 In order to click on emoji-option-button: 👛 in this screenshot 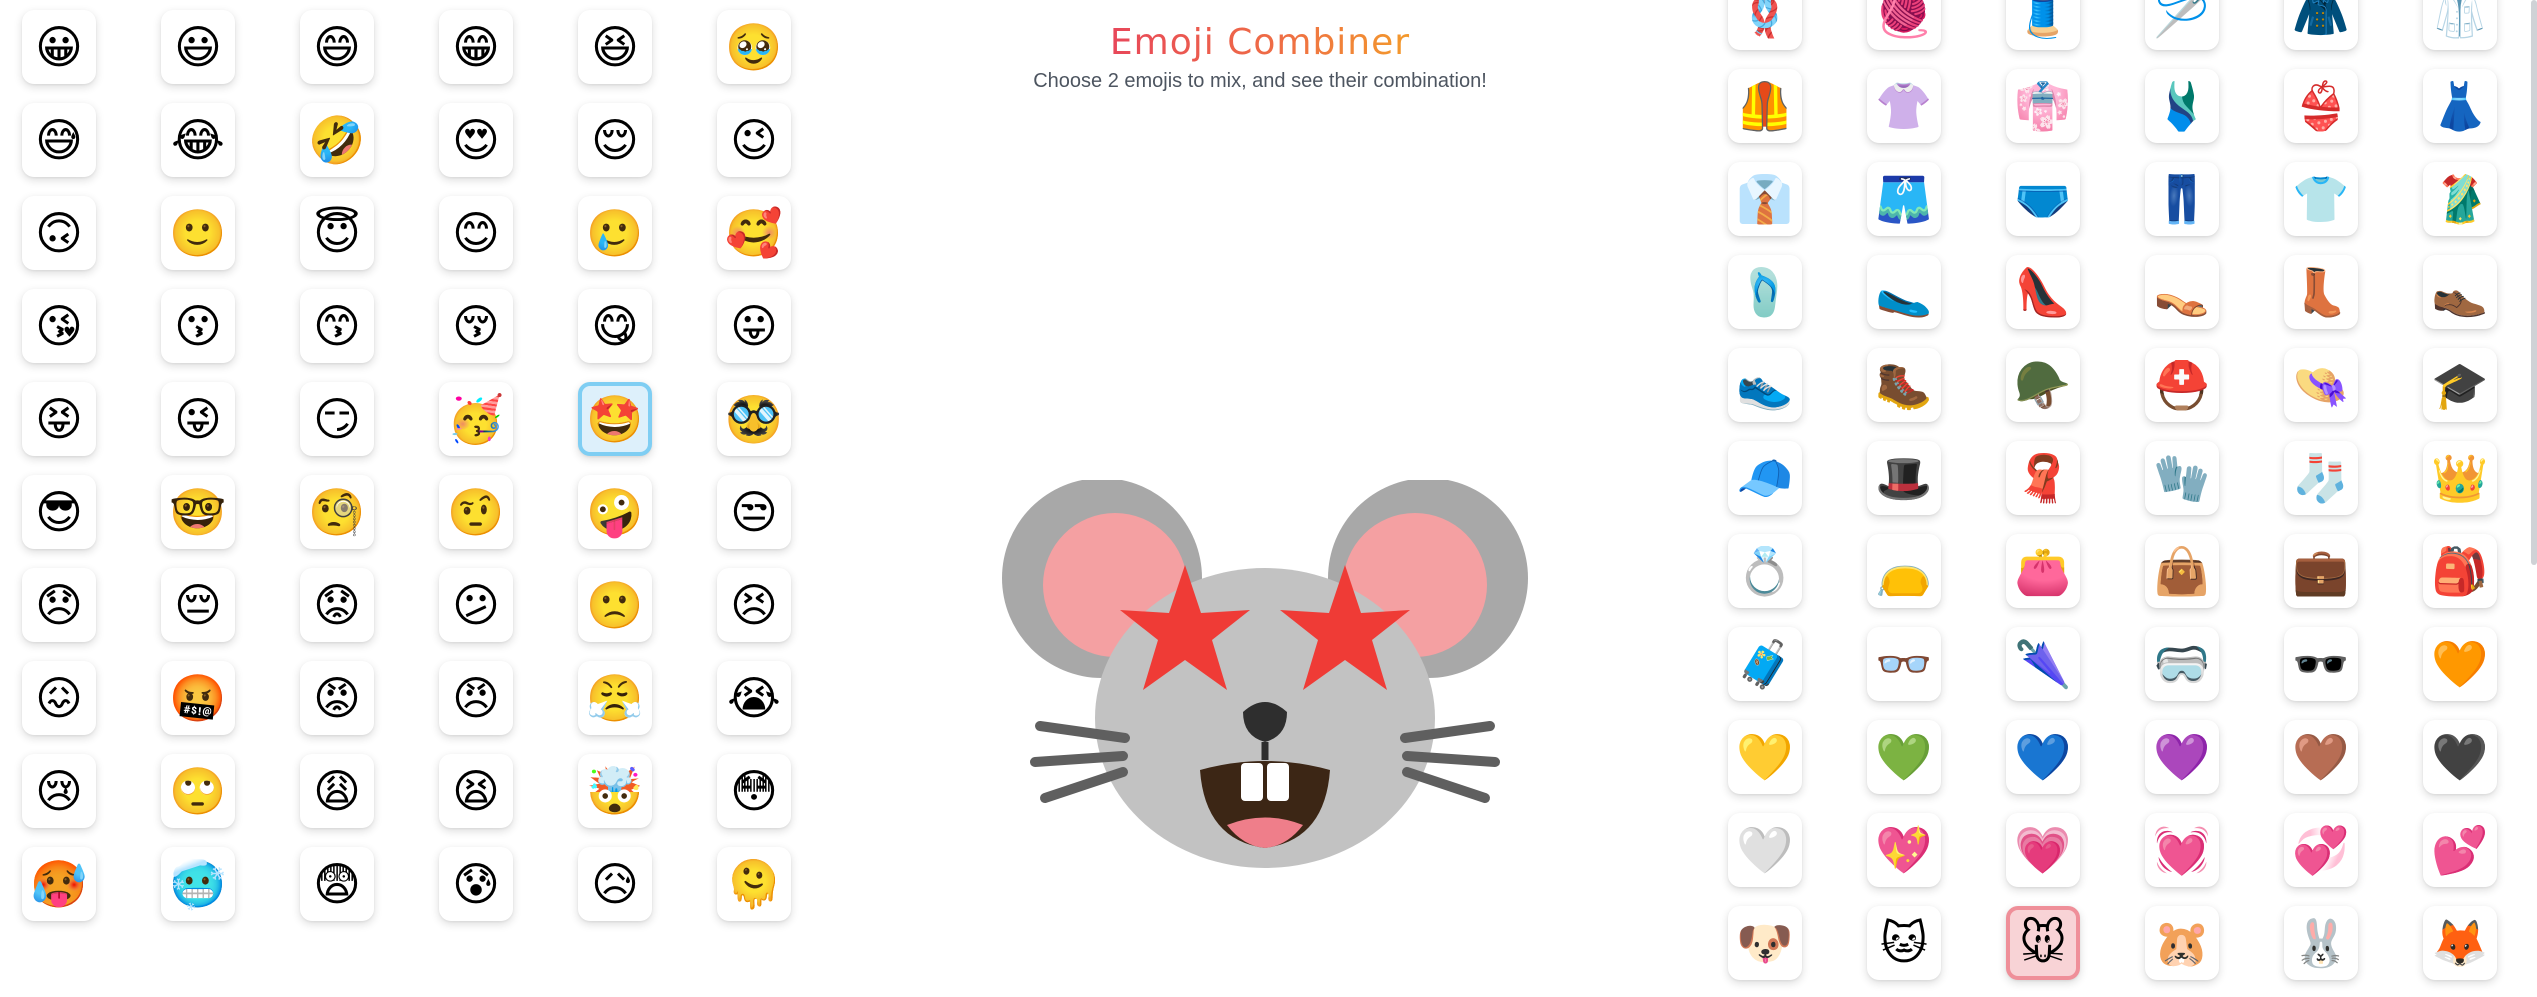, I will do `click(2043, 571)`.